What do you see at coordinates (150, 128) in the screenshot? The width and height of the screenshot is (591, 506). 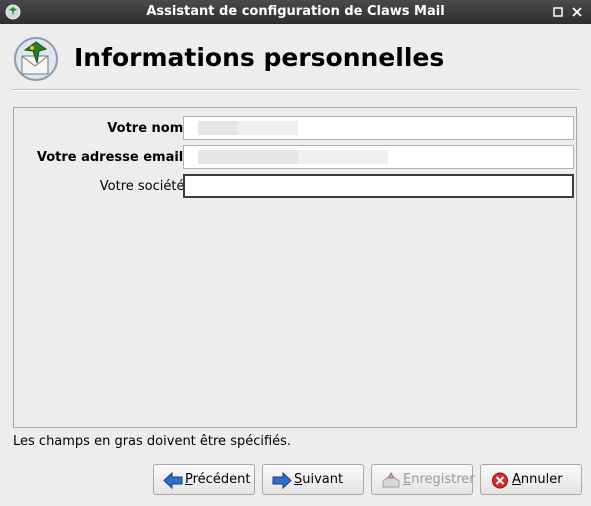 I see `name-label: Votre nom :` at bounding box center [150, 128].